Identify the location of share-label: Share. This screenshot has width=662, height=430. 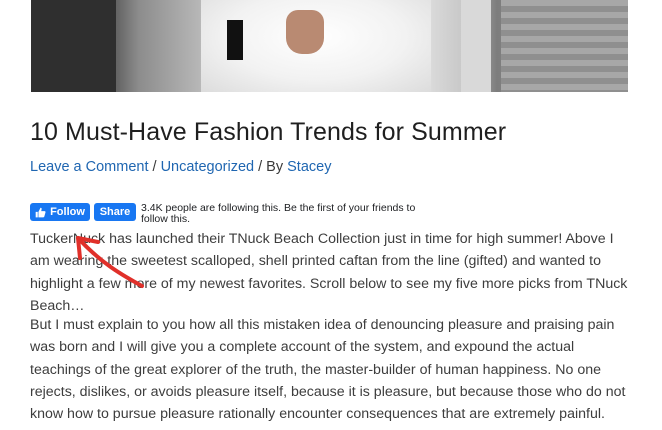
(115, 212).